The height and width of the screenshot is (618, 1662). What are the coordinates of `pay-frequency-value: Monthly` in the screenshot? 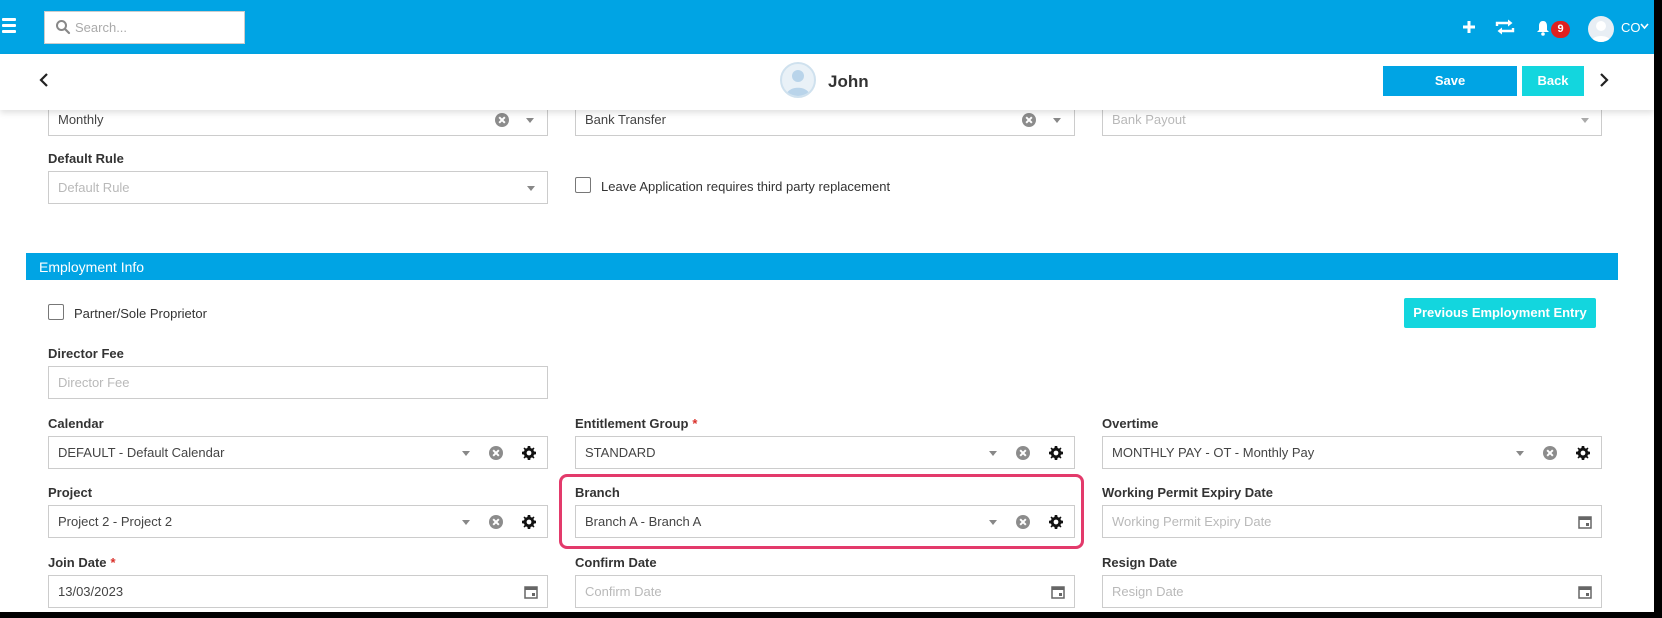 It's located at (81, 119).